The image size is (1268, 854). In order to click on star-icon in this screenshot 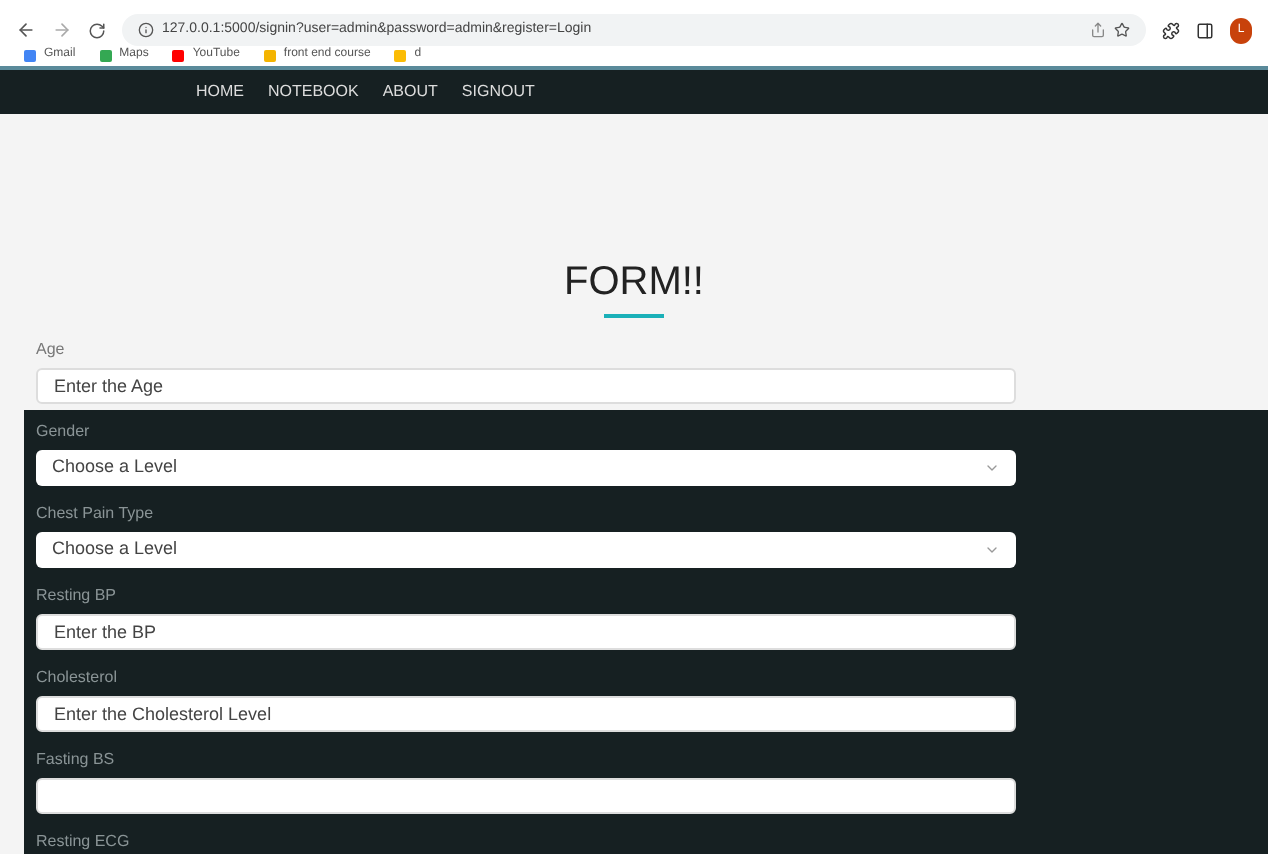, I will do `click(1122, 30)`.